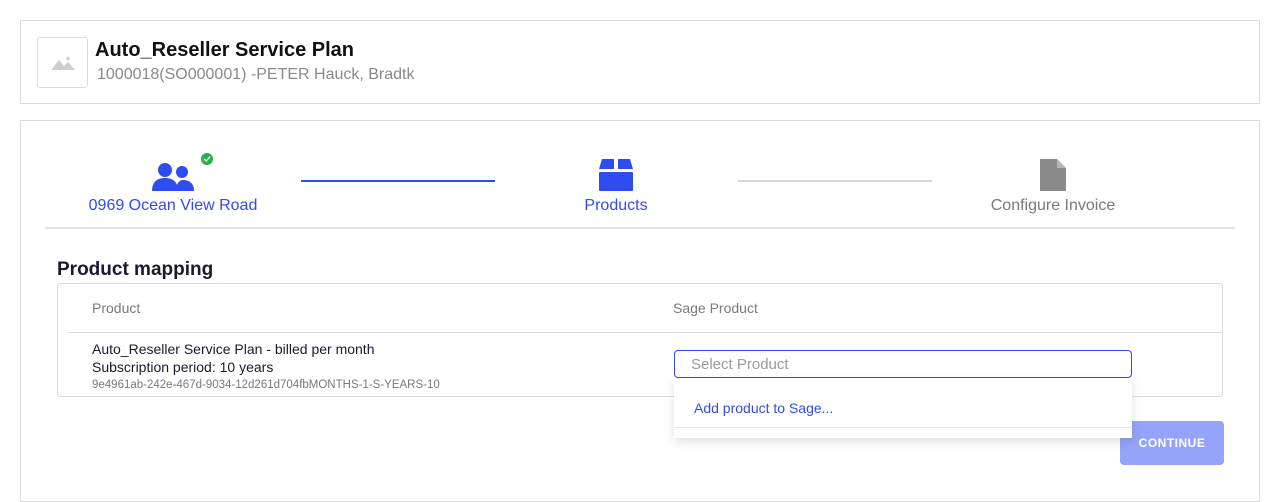 This screenshot has height=502, width=1280. What do you see at coordinates (225, 50) in the screenshot?
I see `plan-title: Auto_Reseller Service Plan` at bounding box center [225, 50].